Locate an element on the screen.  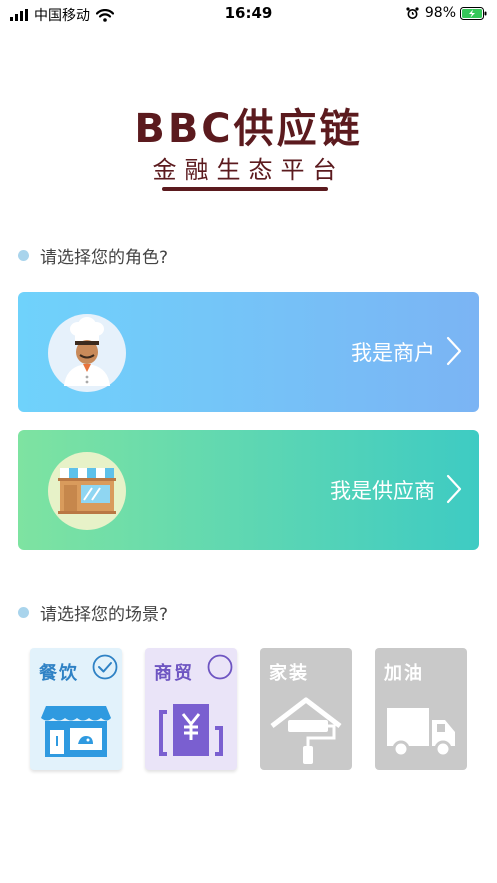
supplier-role-label: 我是供应商 is located at coordinates (382, 491).